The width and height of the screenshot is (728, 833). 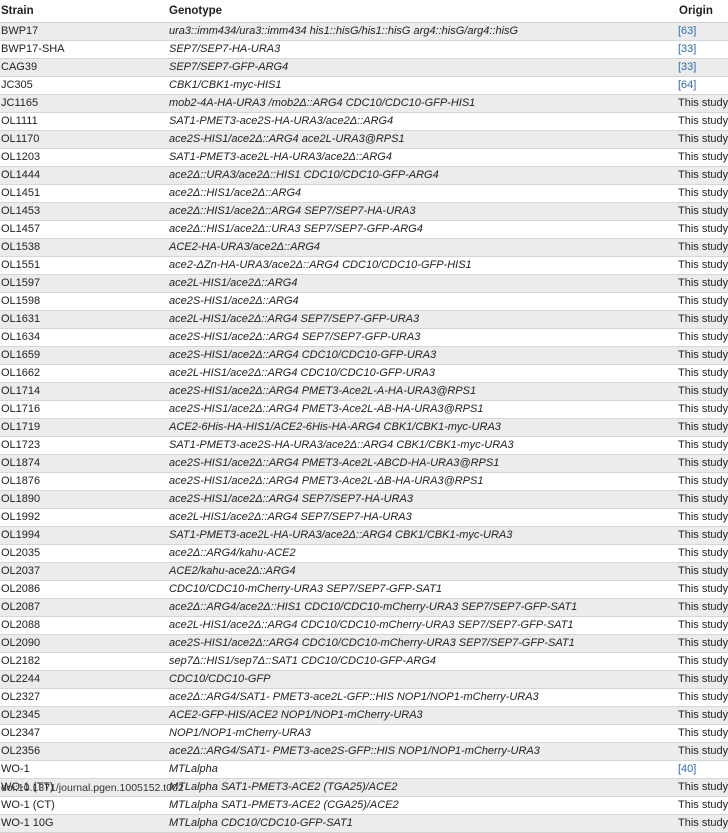 I want to click on strain-cell: JC305, so click(x=84, y=85).